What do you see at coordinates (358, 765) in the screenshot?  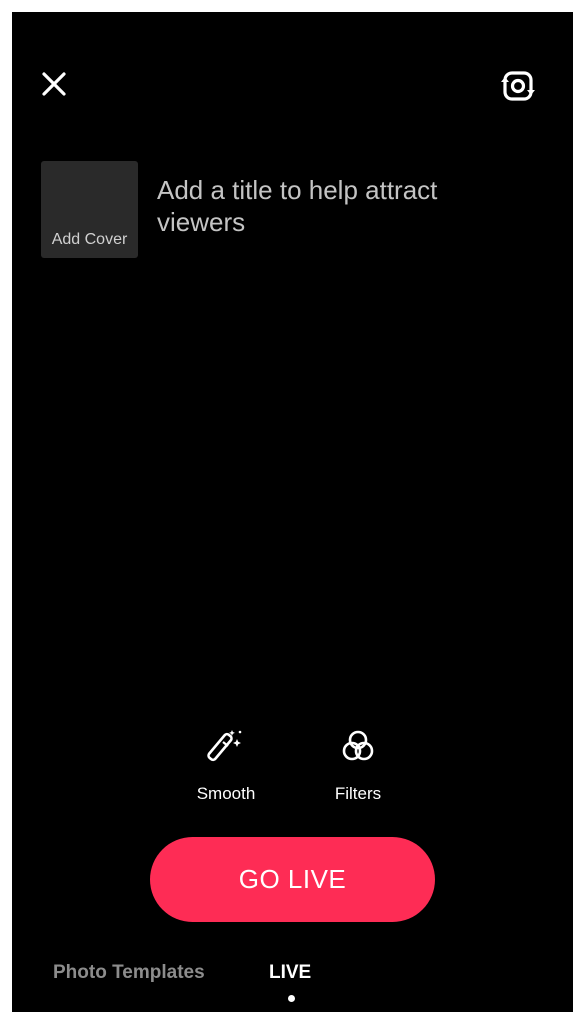 I see `filters-button: Filters` at bounding box center [358, 765].